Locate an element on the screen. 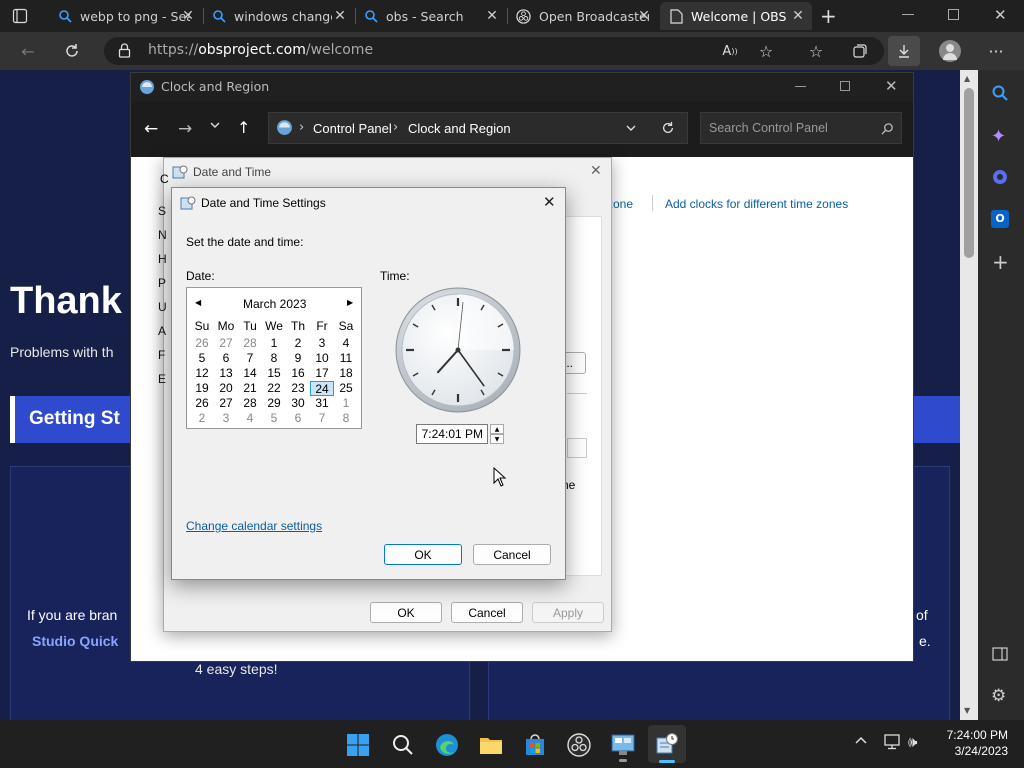 The image size is (1024, 768). lock-icon is located at coordinates (124, 50).